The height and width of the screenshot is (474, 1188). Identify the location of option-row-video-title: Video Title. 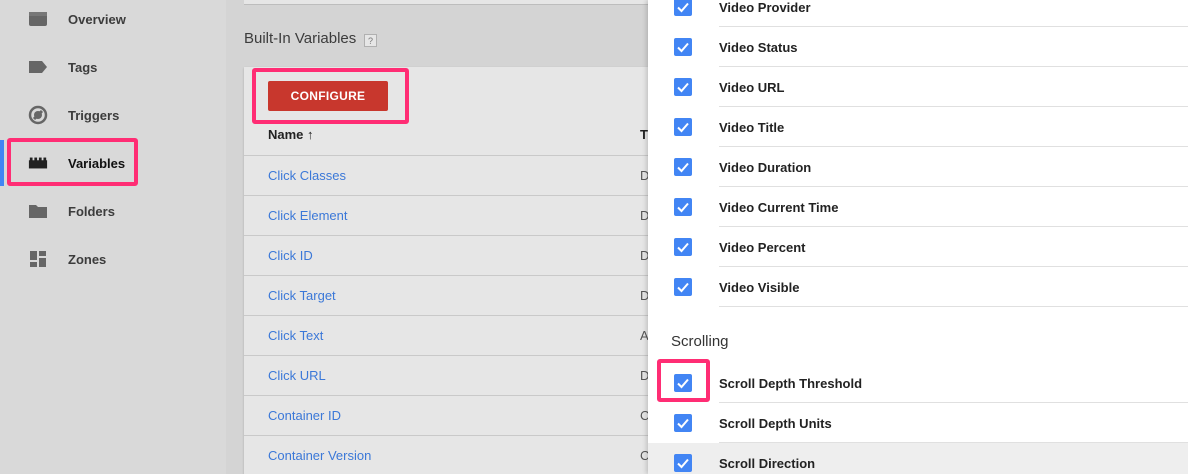
(918, 127).